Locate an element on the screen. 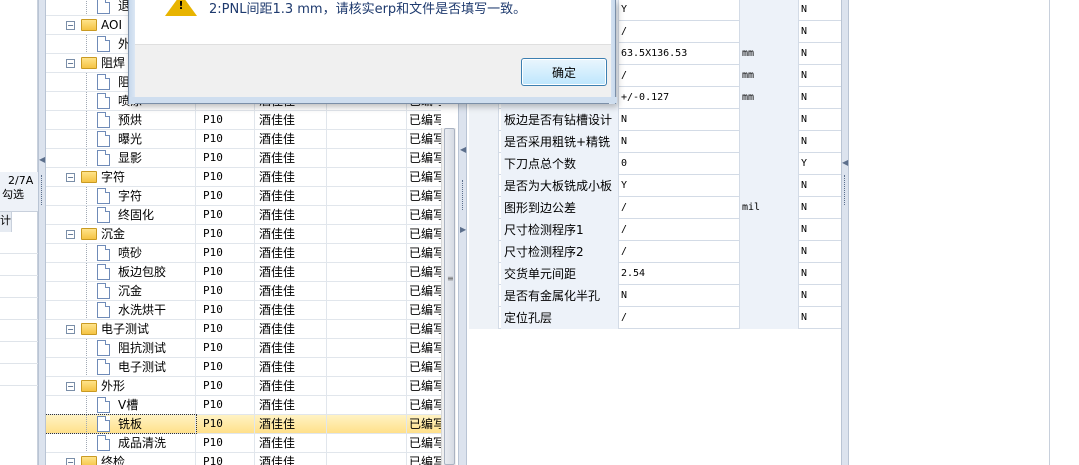 Image resolution: width=1079 pixels, height=465 pixels. parameter-row: 尺寸检测程序1/ N is located at coordinates (655, 230).